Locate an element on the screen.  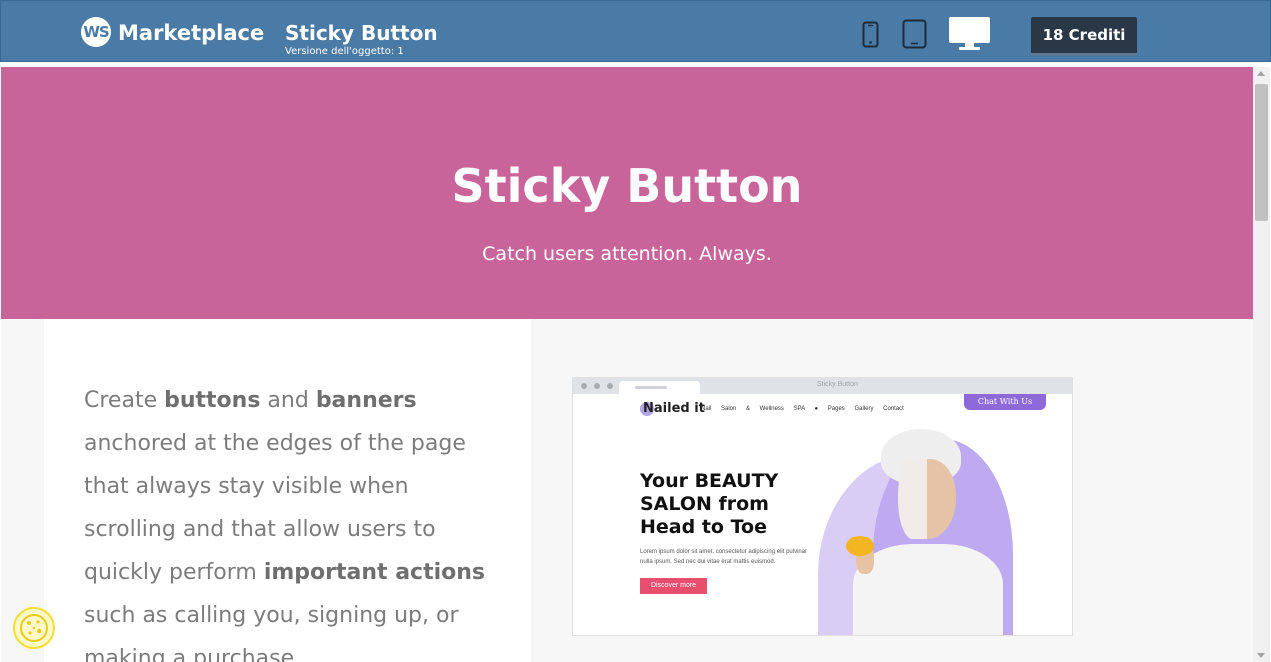
preview-logo-text: Nailed it is located at coordinates (674, 408).